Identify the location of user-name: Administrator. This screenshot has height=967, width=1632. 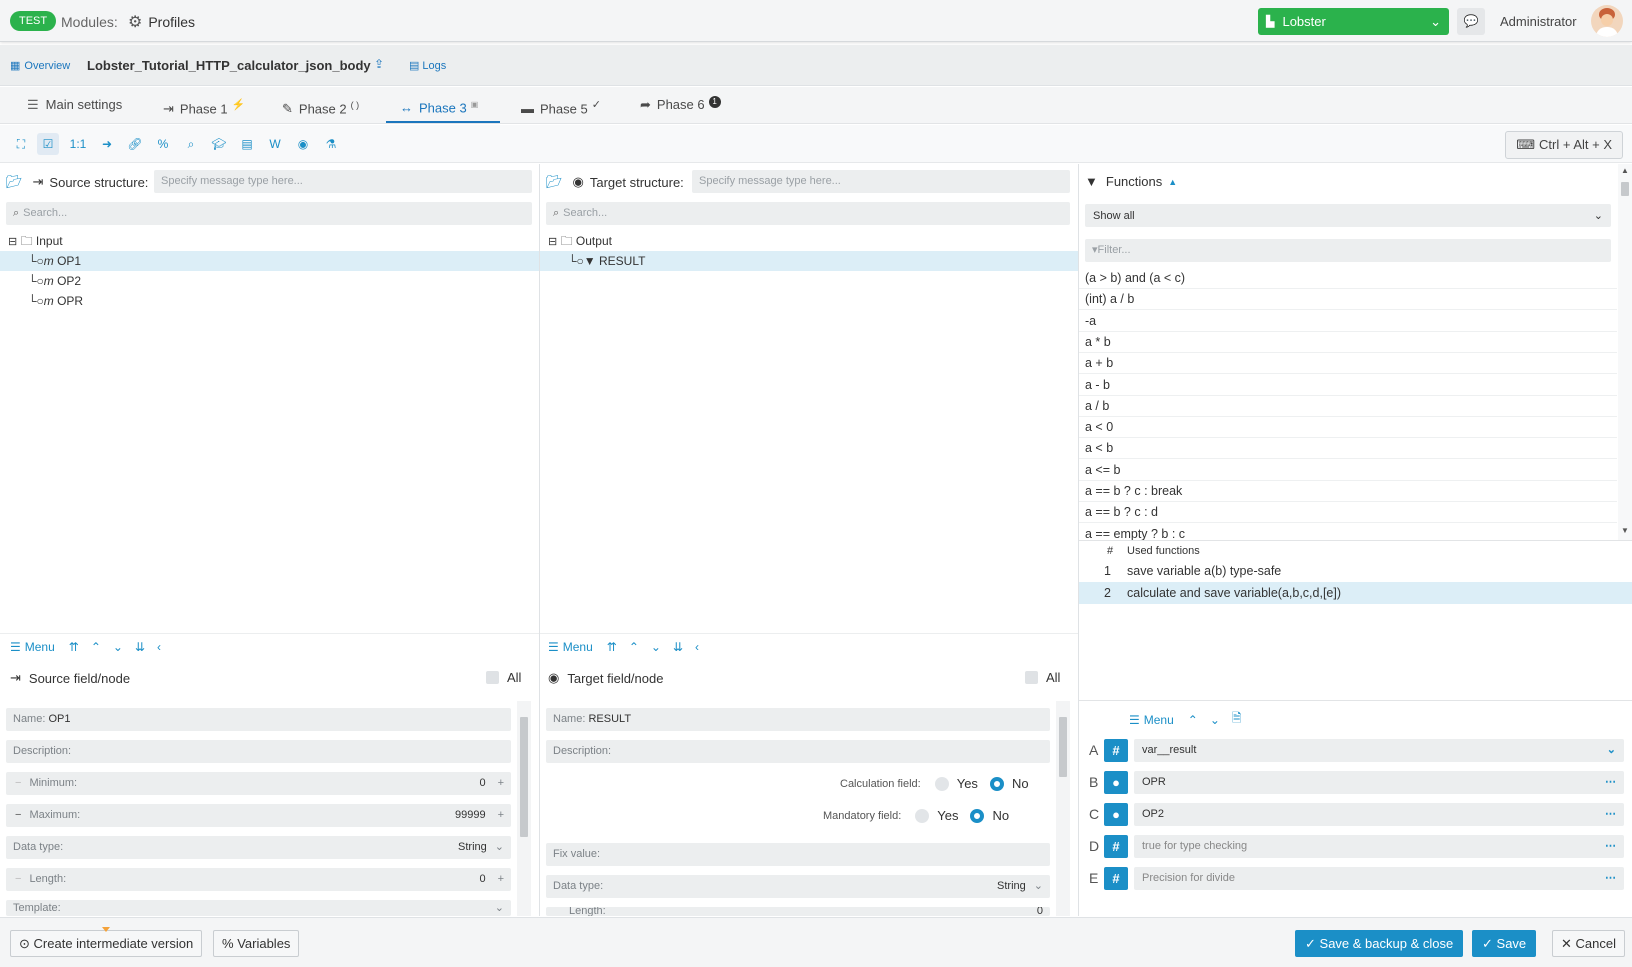
(1538, 21).